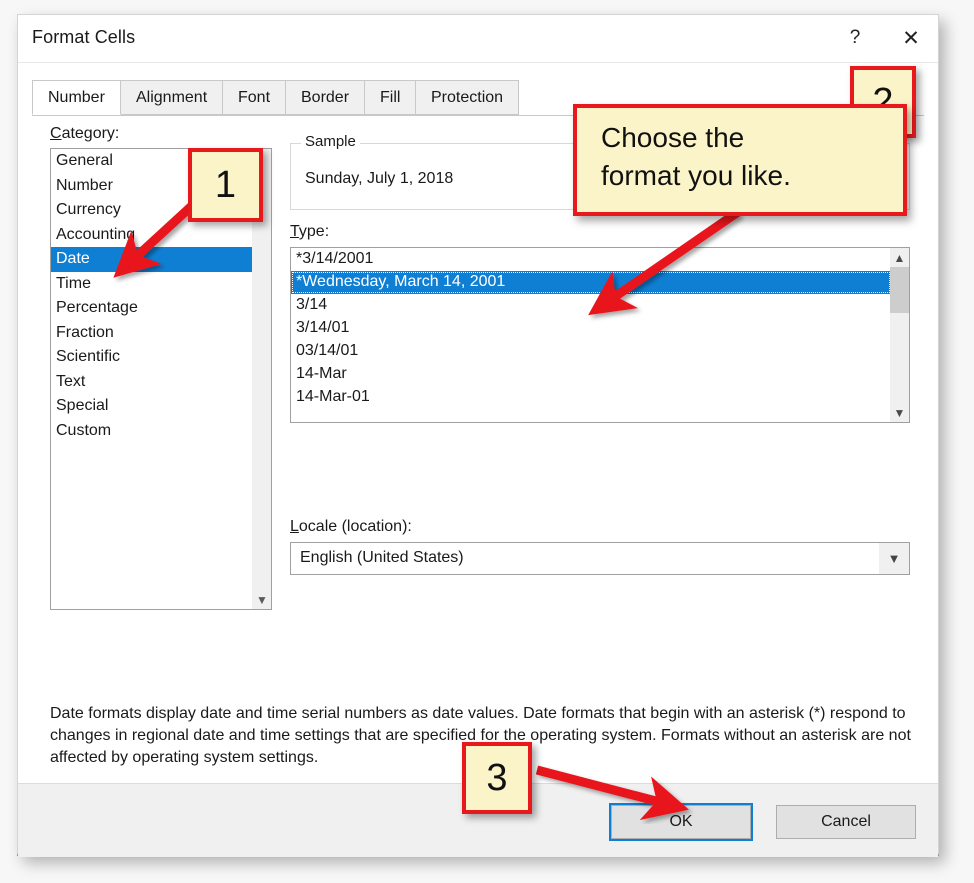 Image resolution: width=974 pixels, height=883 pixels. What do you see at coordinates (390, 97) in the screenshot?
I see `tab-fill: Fill` at bounding box center [390, 97].